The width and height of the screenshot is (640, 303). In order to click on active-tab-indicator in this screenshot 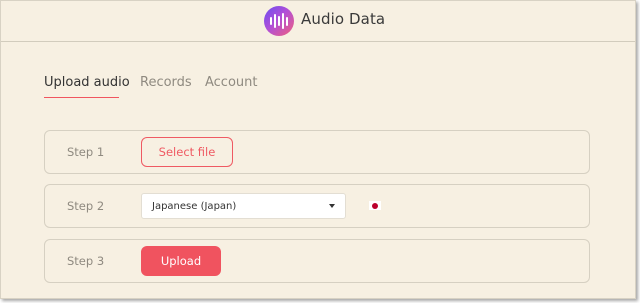, I will do `click(81, 97)`.